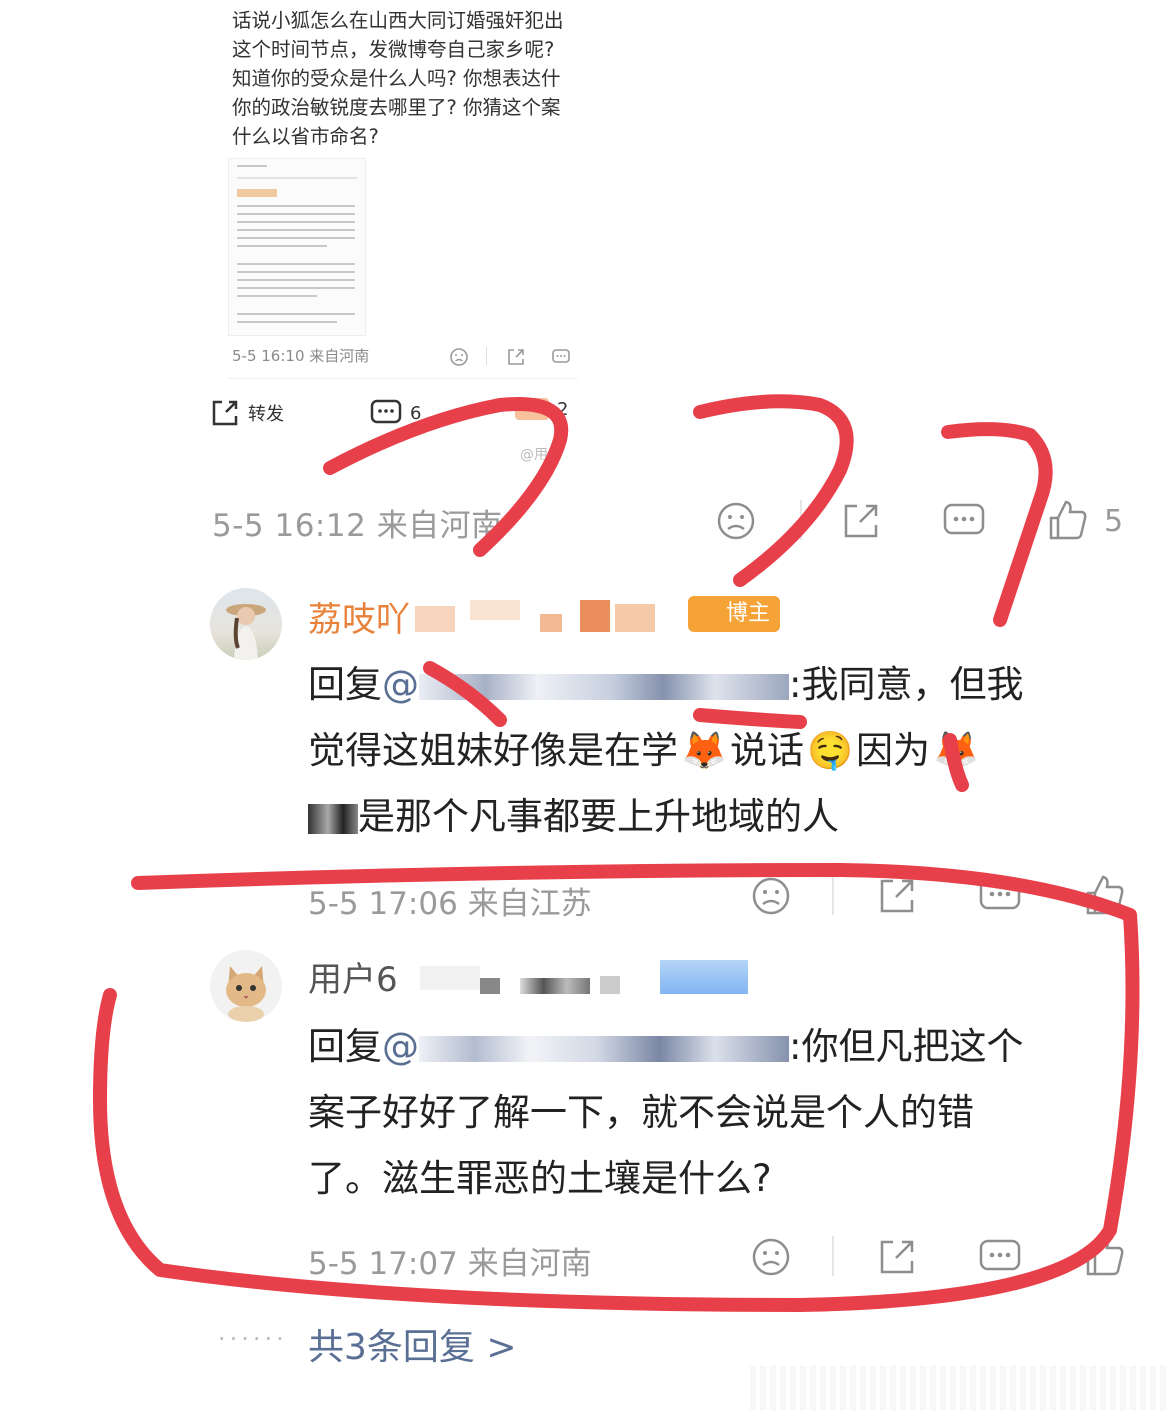  What do you see at coordinates (541, 455) in the screenshot?
I see `watermark: @用户` at bounding box center [541, 455].